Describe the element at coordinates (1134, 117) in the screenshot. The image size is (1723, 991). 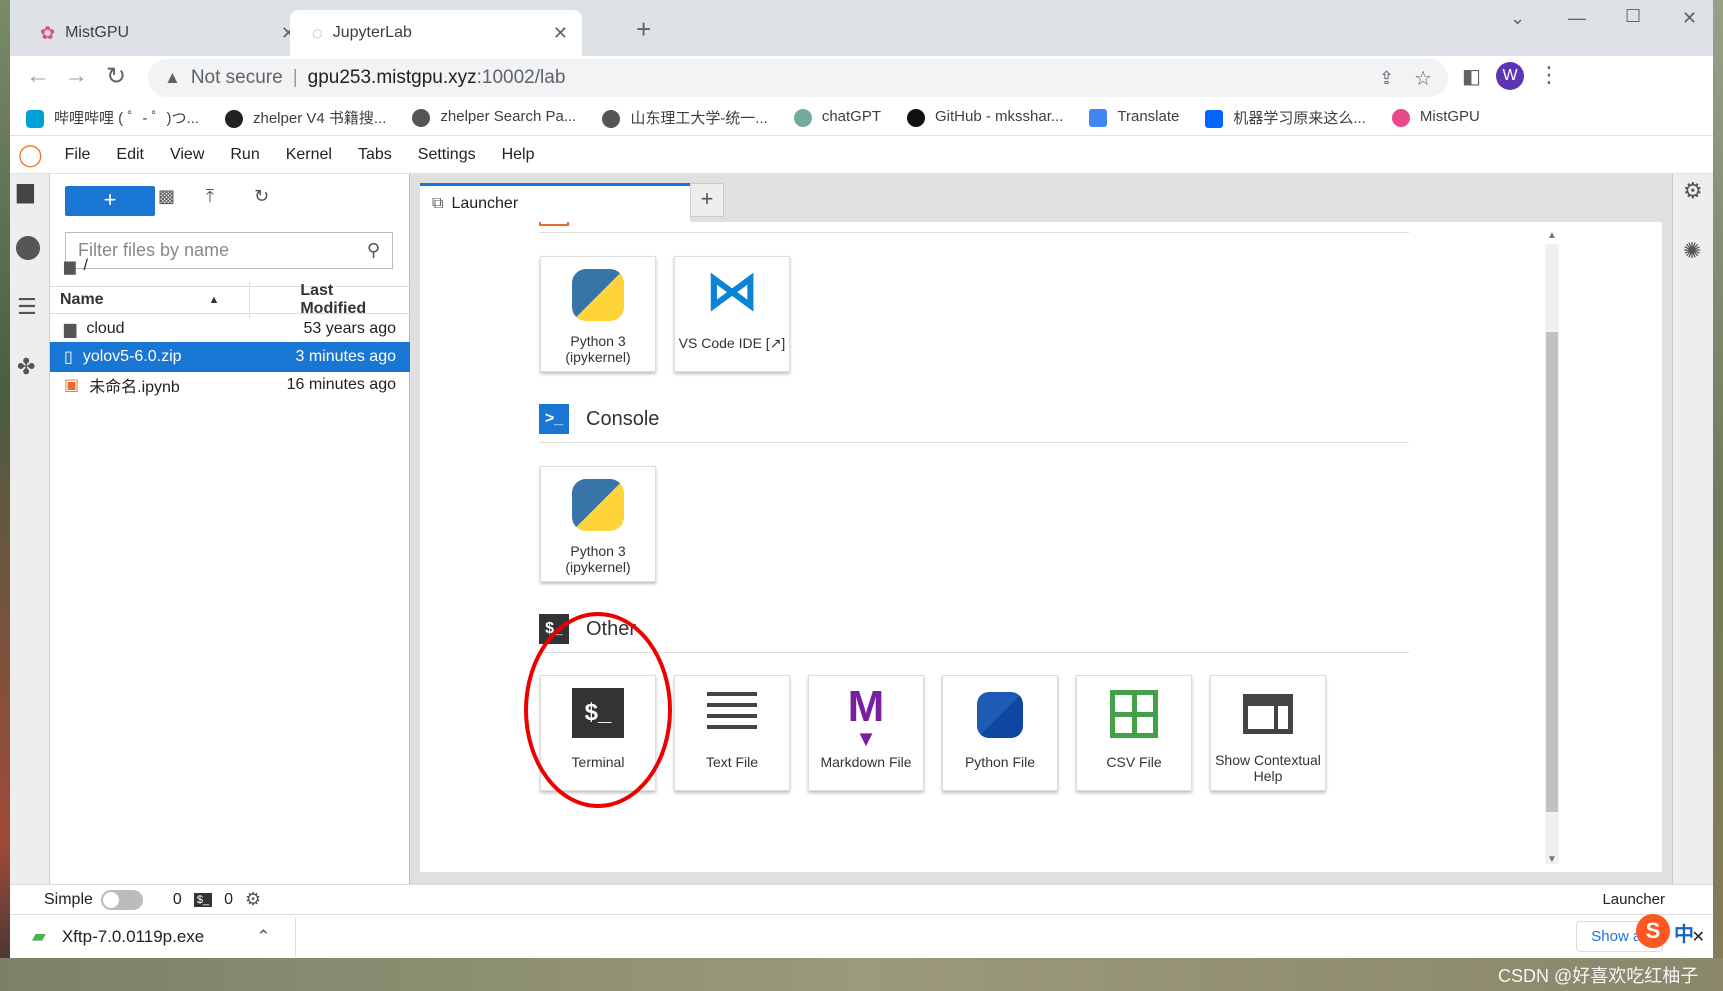
I see `bookmark-translate: Translate` at that location.